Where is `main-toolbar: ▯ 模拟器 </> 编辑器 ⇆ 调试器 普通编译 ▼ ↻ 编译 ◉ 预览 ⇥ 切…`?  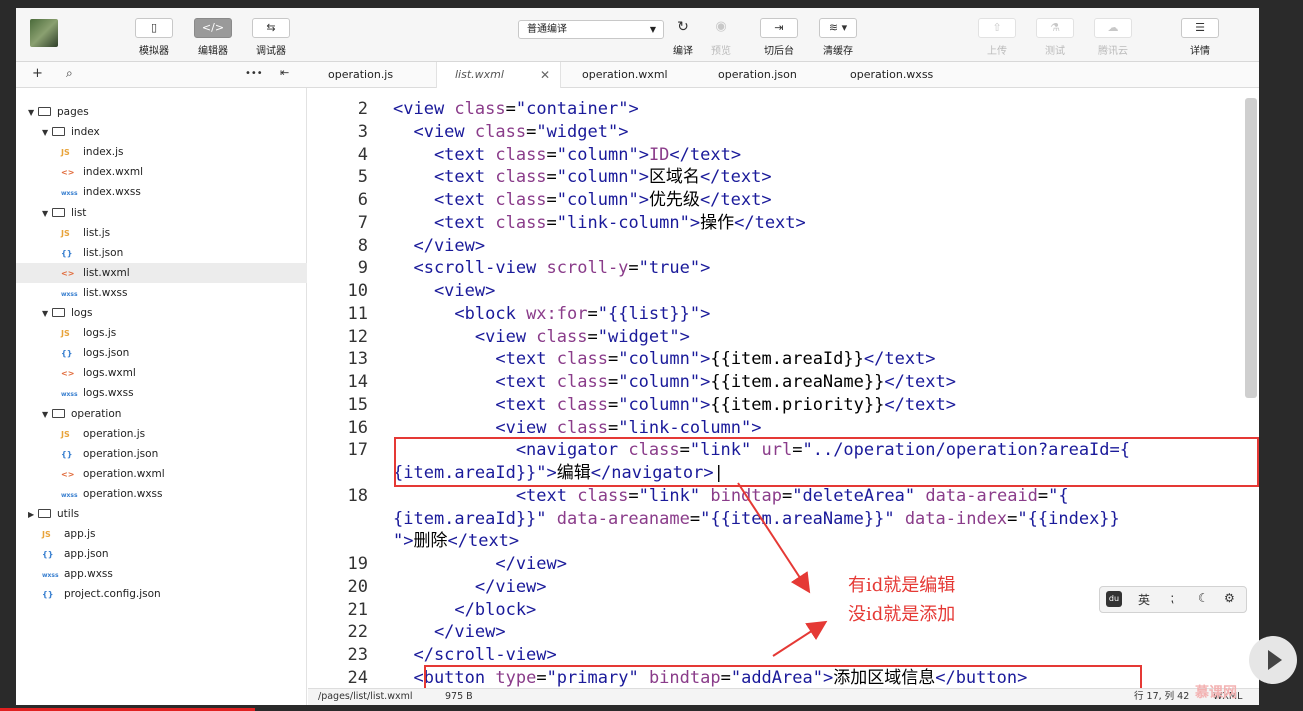 main-toolbar: ▯ 模拟器 </> 编辑器 ⇆ 调试器 普通编译 ▼ ↻ 编译 ◉ 预览 ⇥ 切… is located at coordinates (637, 35).